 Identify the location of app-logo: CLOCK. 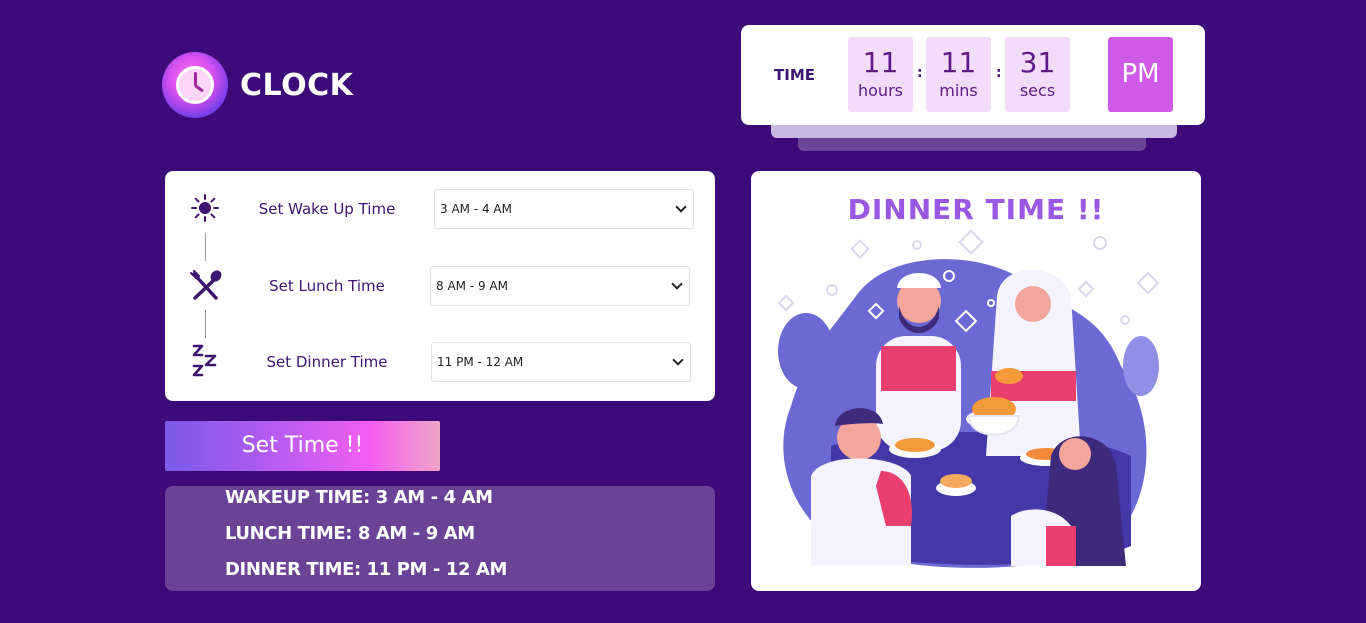
(257, 85).